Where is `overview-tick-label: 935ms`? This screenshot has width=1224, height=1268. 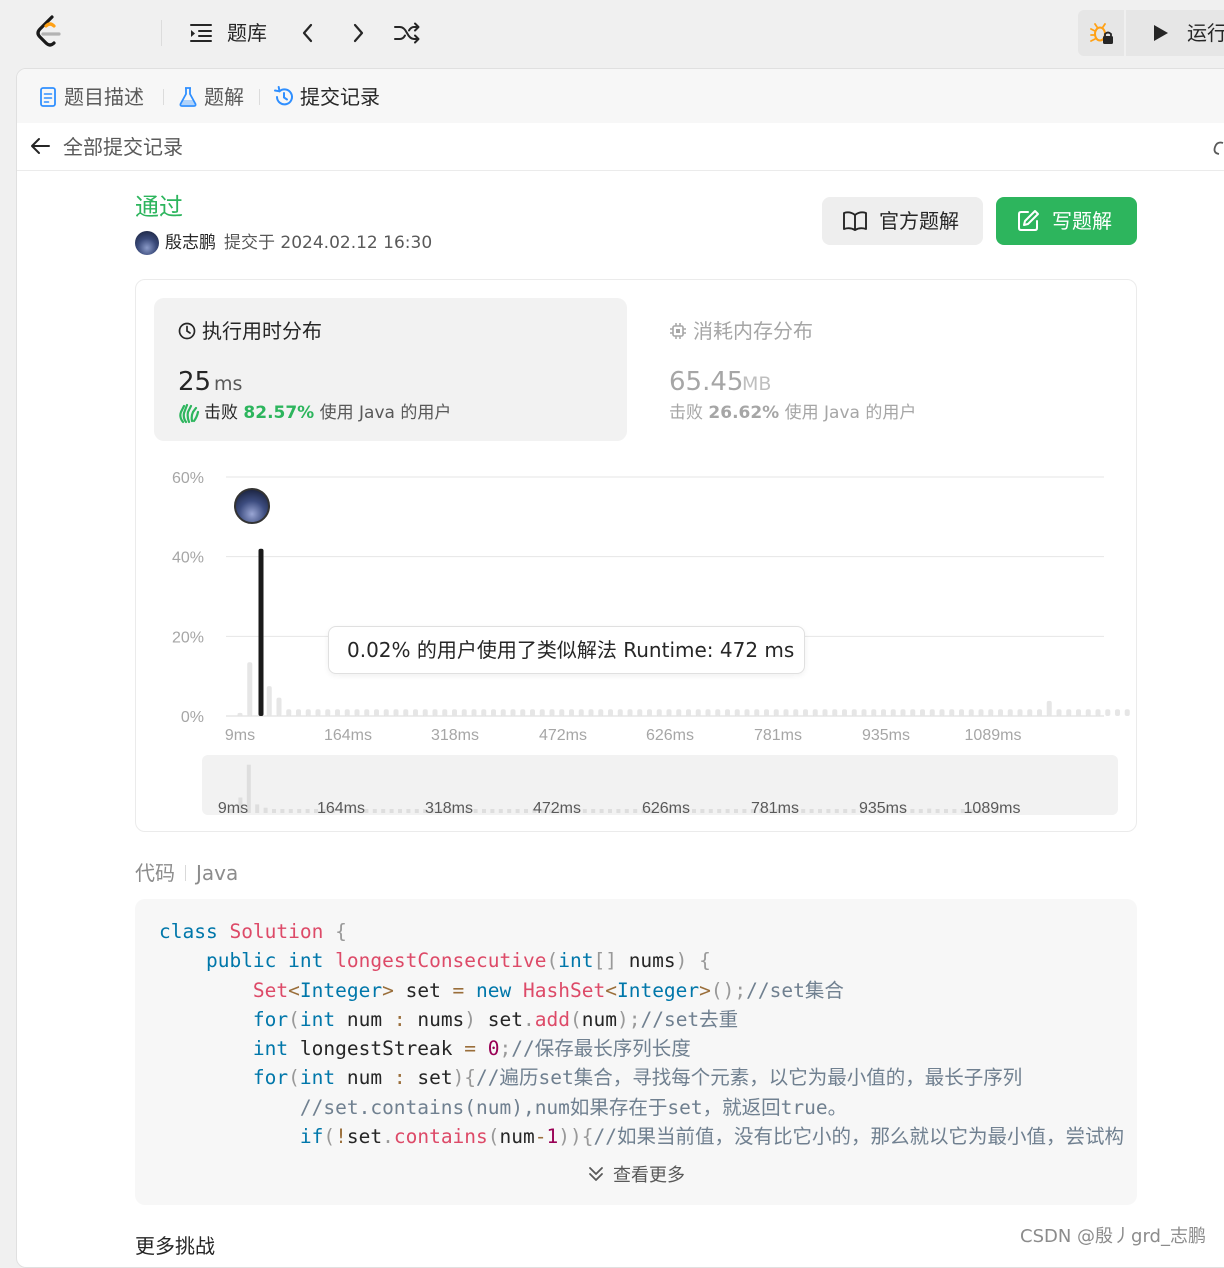 overview-tick-label: 935ms is located at coordinates (883, 807).